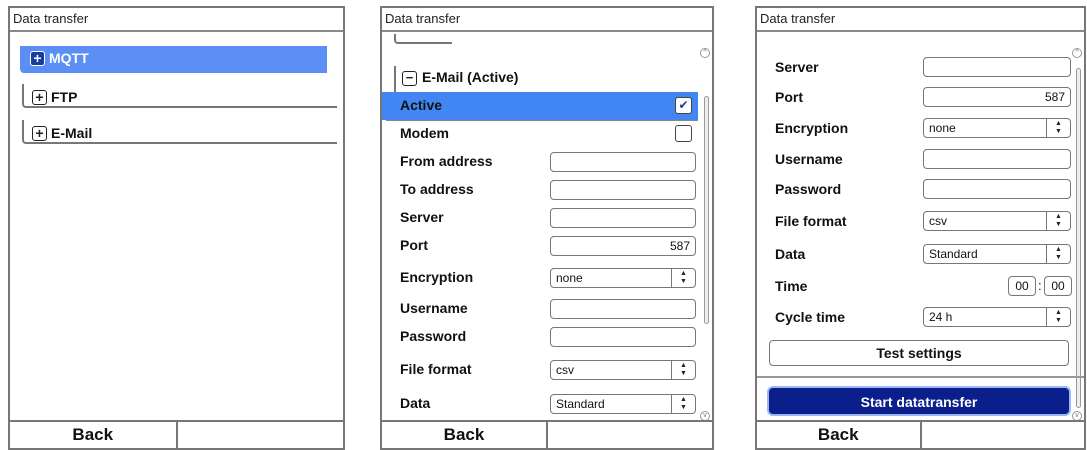 This screenshot has height=450, width=1087. What do you see at coordinates (547, 134) in the screenshot?
I see `row-modem: Modem` at bounding box center [547, 134].